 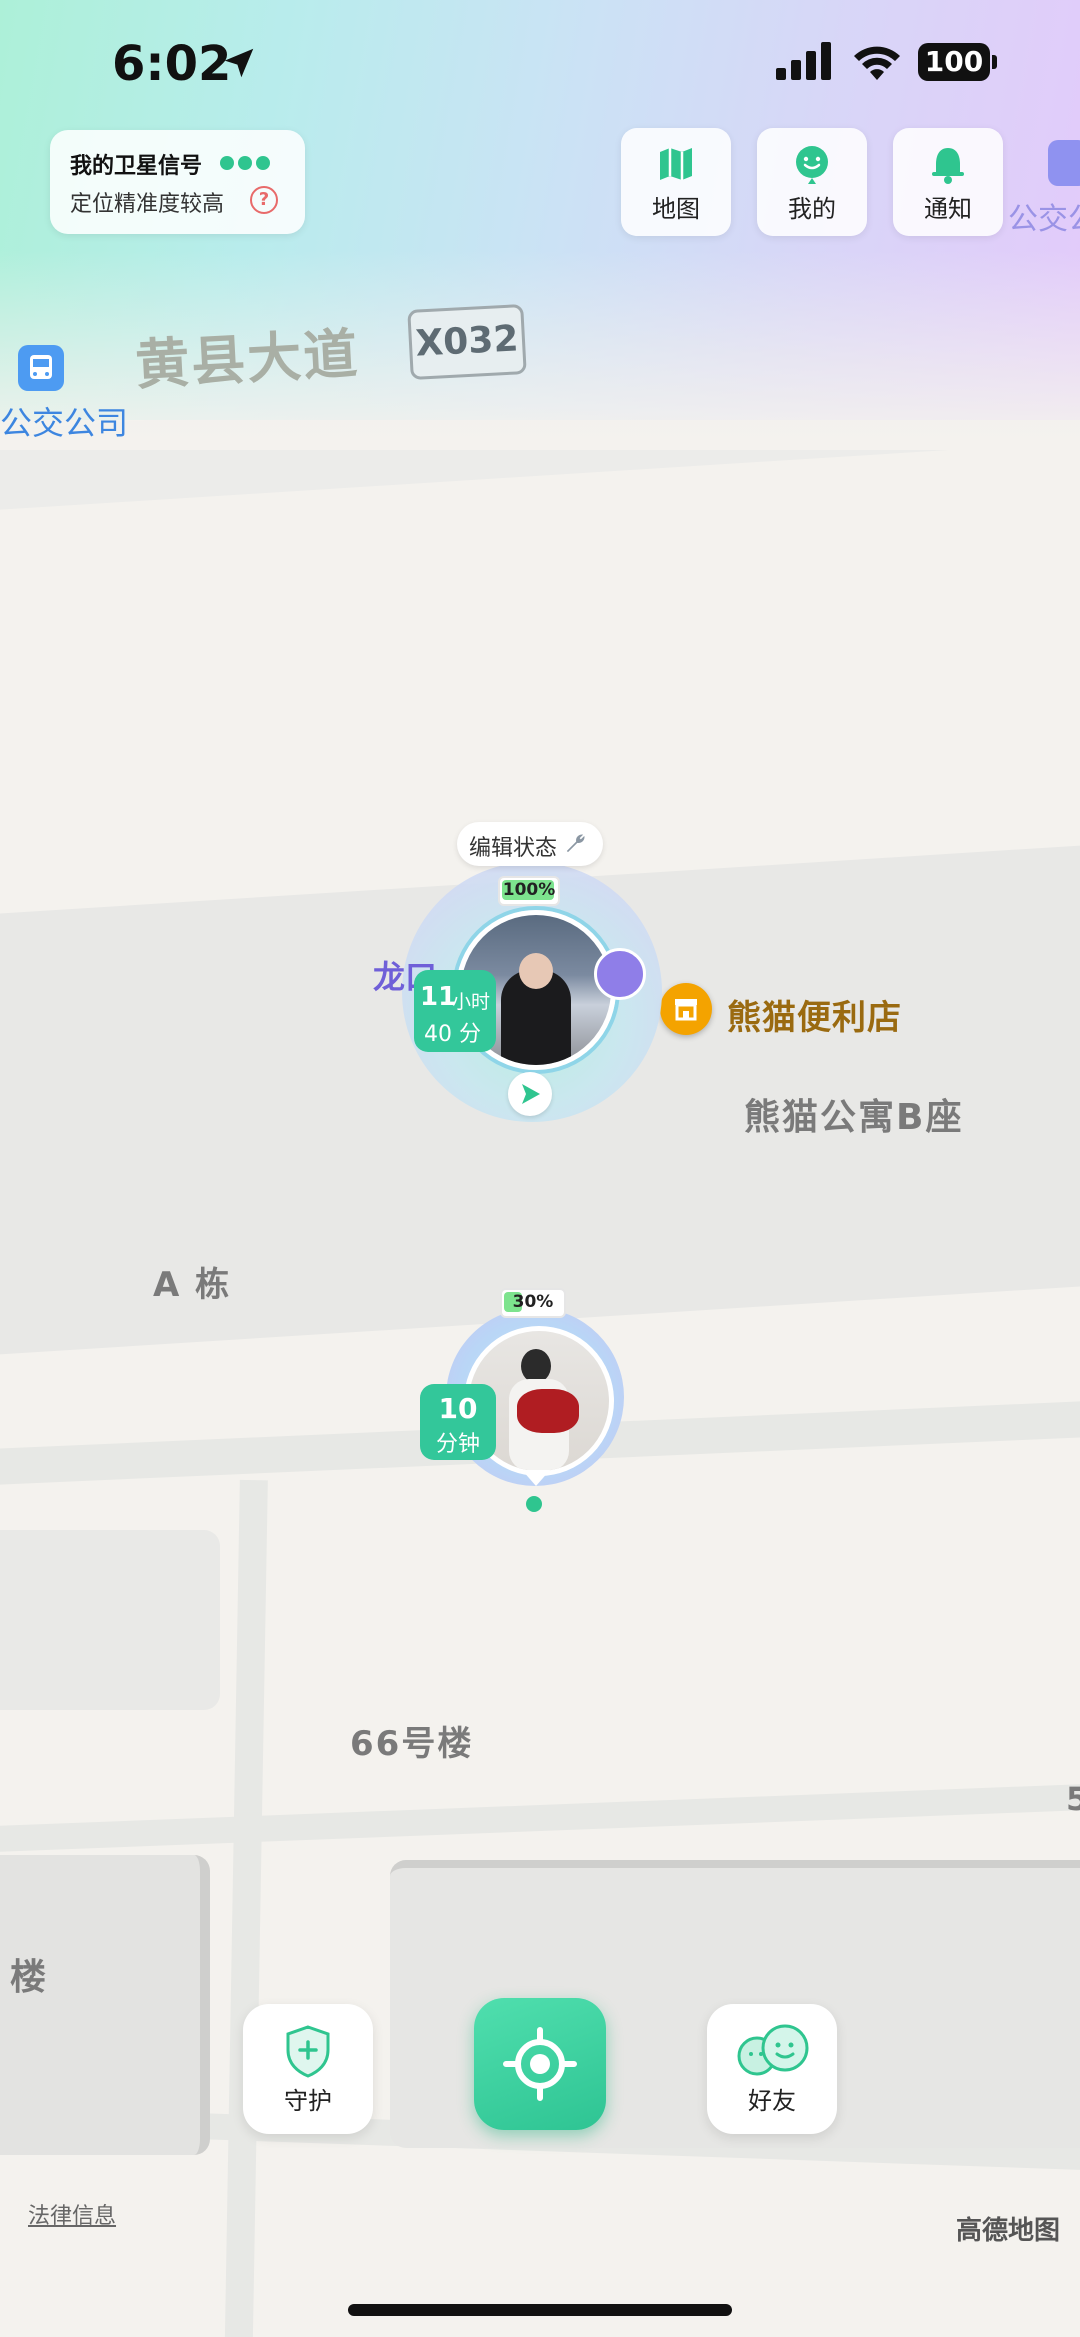 What do you see at coordinates (455, 1011) in the screenshot?
I see `user-1-time-badge: 11 小时 40 分` at bounding box center [455, 1011].